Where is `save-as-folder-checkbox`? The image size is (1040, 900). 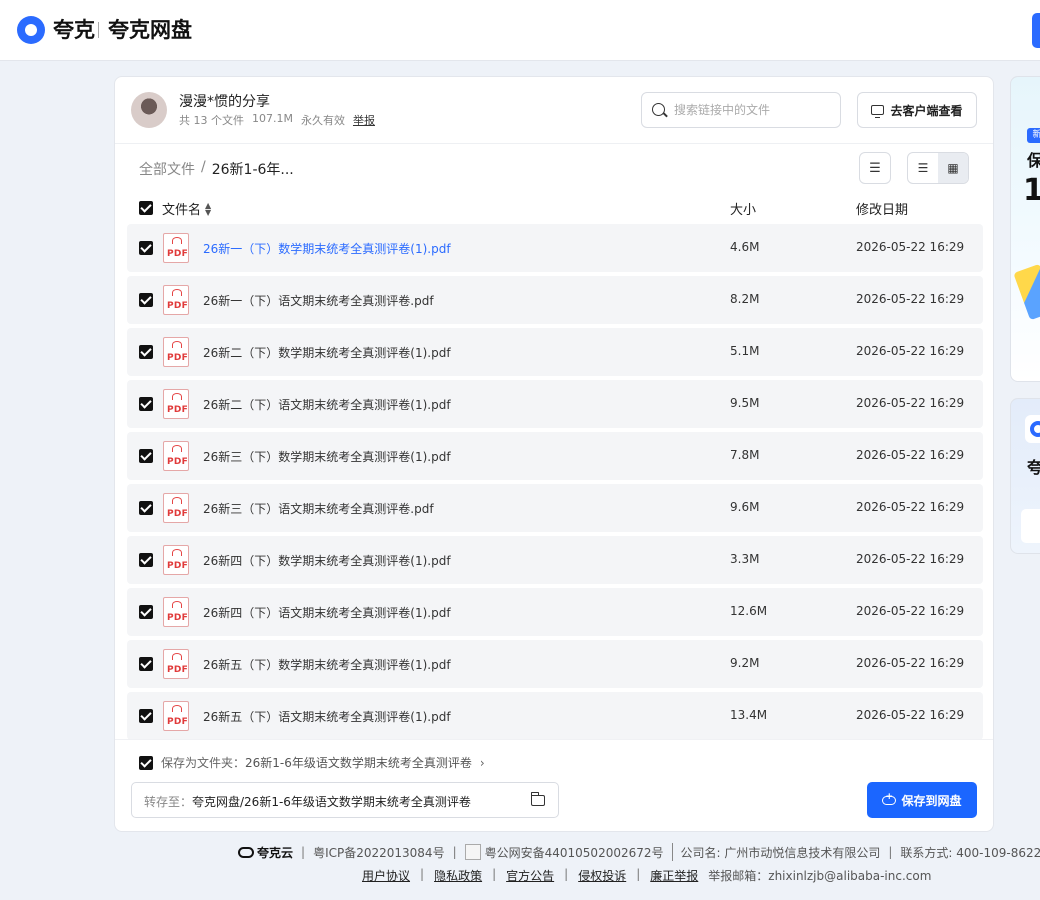 save-as-folder-checkbox is located at coordinates (146, 762).